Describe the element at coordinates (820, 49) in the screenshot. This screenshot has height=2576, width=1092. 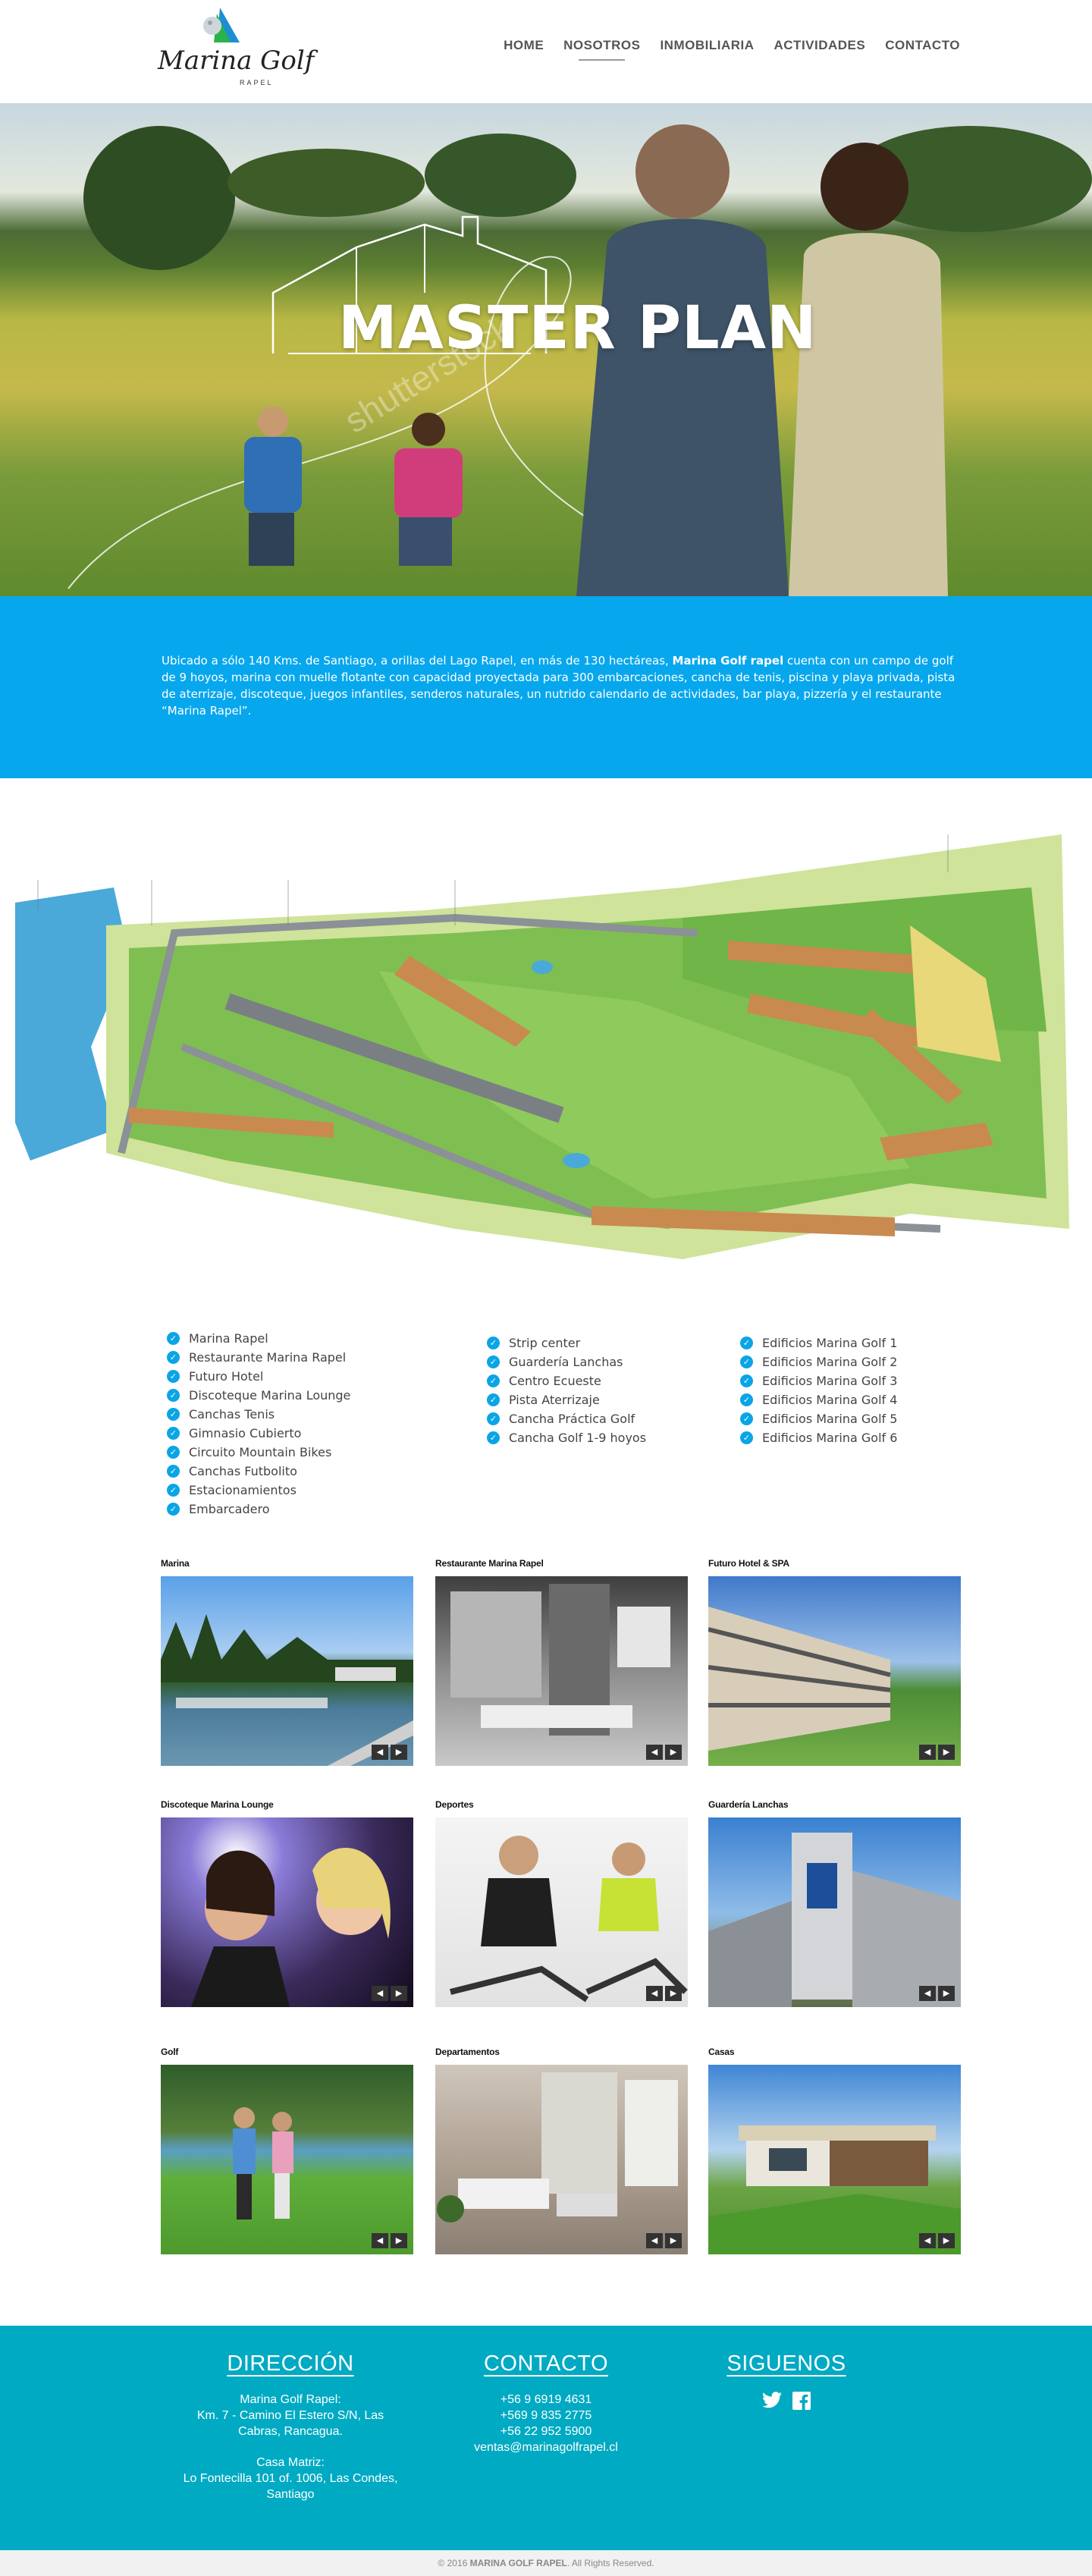
I see `nav-actividades: ACTIVIDADES` at that location.